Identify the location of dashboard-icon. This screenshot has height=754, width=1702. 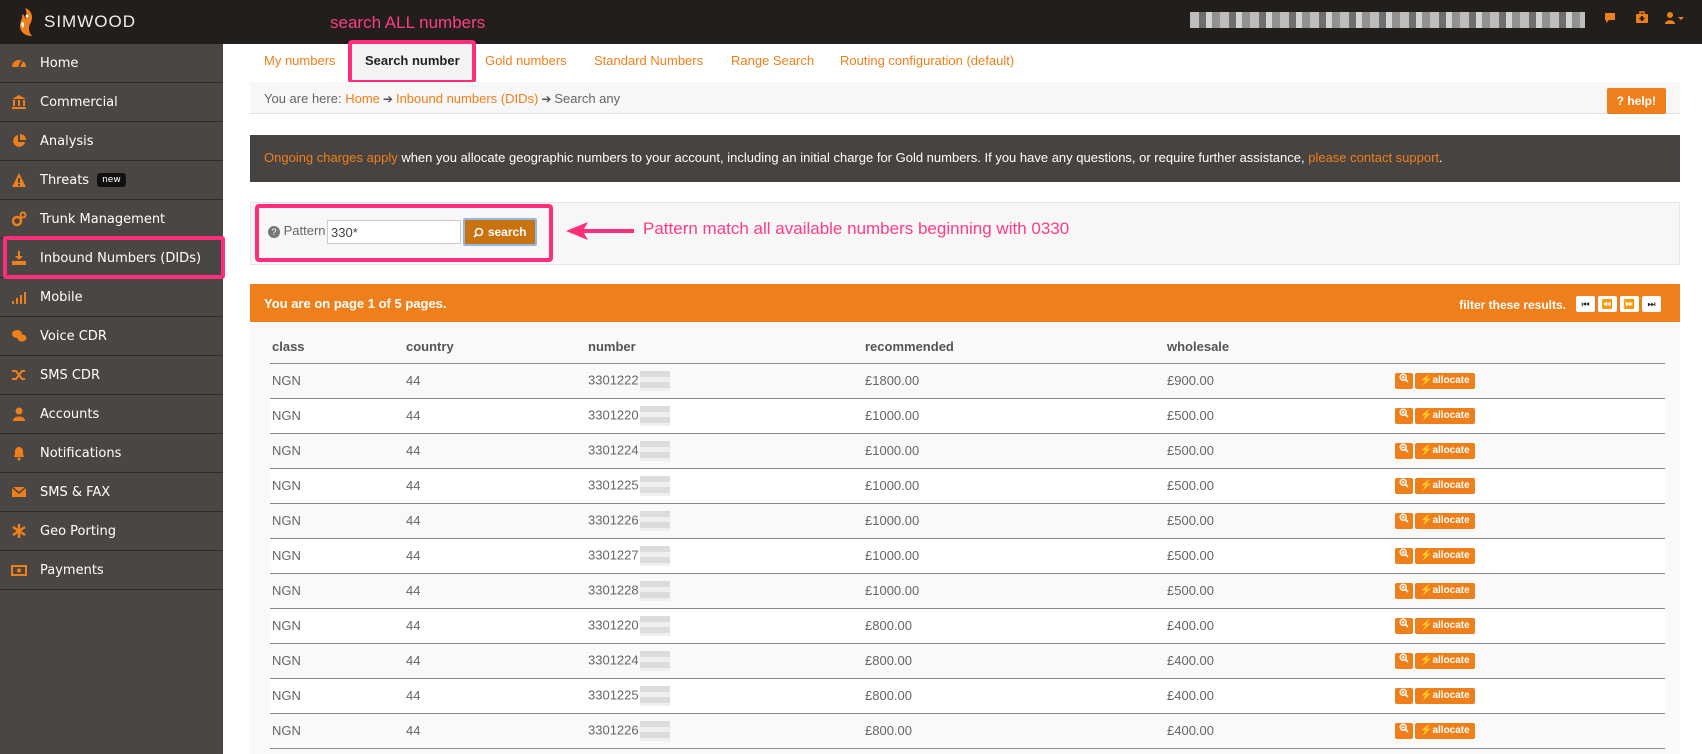
(19, 64).